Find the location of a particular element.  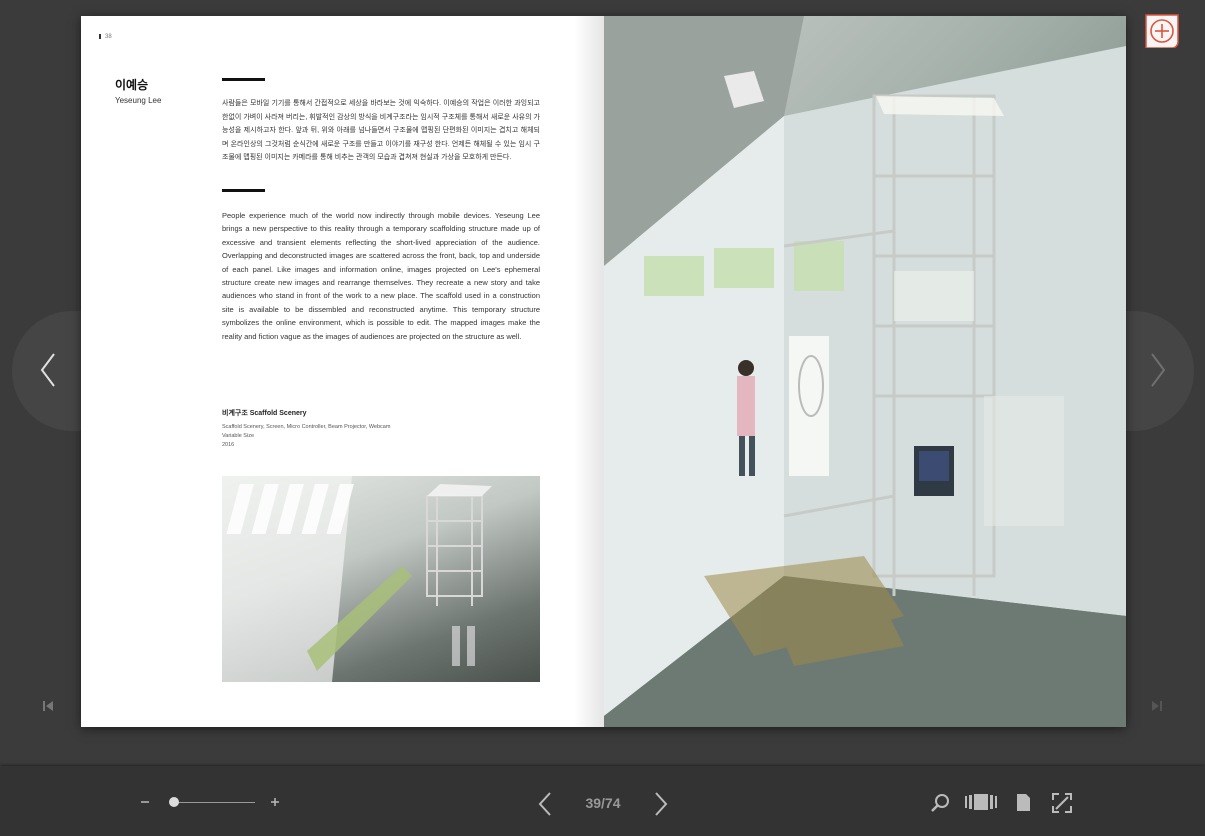

installation-photo-small is located at coordinates (381, 579).